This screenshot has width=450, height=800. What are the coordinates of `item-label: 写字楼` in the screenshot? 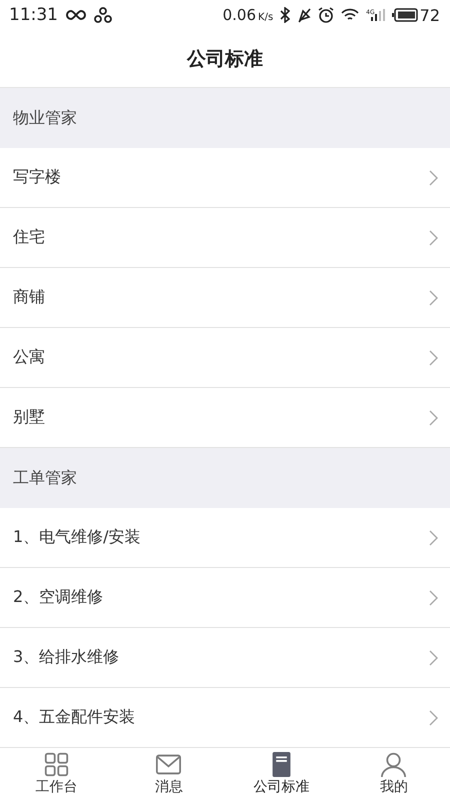 It's located at (37, 177).